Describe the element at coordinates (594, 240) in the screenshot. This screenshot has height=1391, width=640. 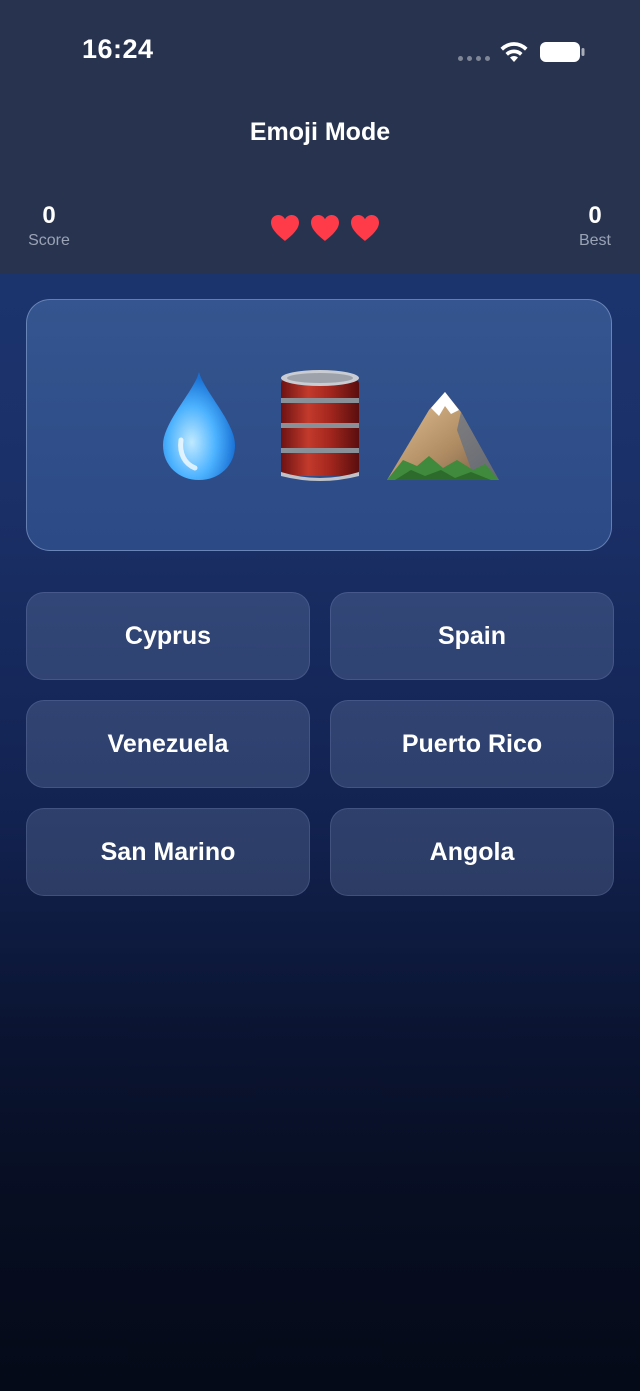
I see `best-label: Best` at that location.